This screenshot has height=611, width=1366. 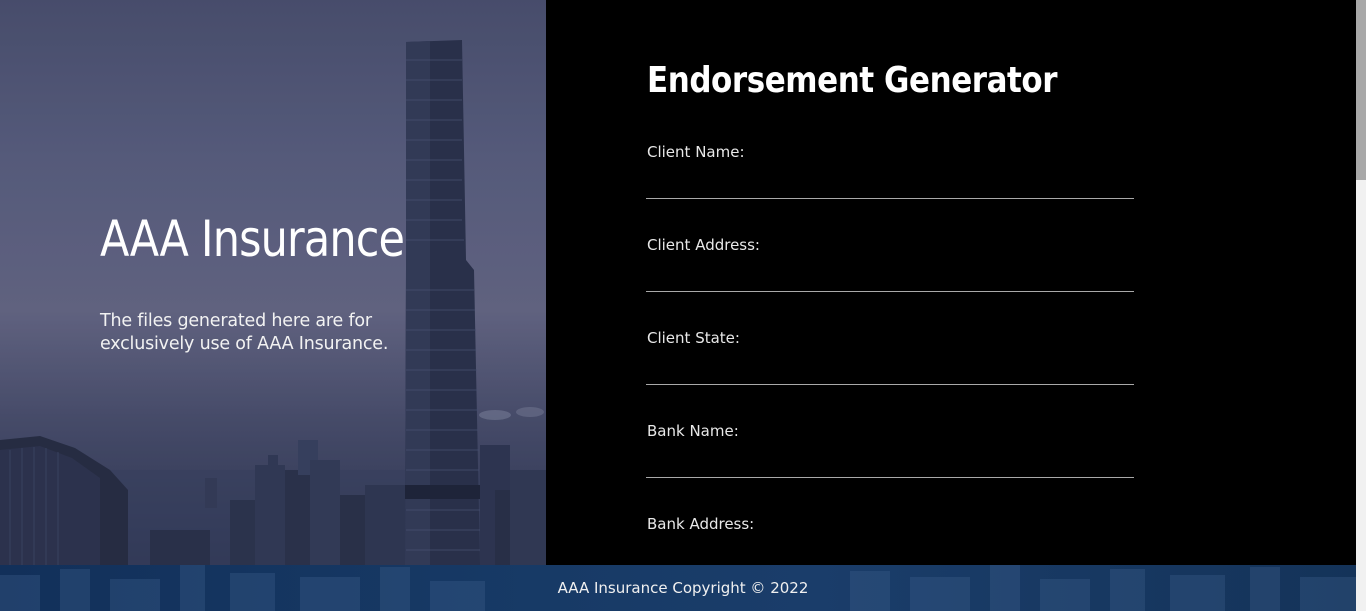 What do you see at coordinates (701, 524) in the screenshot?
I see `bank-address-label: Bank Address:` at bounding box center [701, 524].